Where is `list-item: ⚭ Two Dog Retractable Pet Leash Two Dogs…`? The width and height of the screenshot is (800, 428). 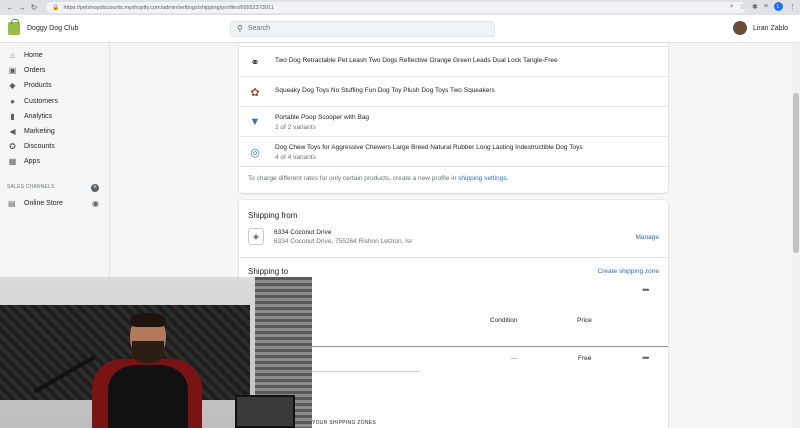
list-item: ⚭ Two Dog Retractable Pet Leash Two Dogs… is located at coordinates (453, 61).